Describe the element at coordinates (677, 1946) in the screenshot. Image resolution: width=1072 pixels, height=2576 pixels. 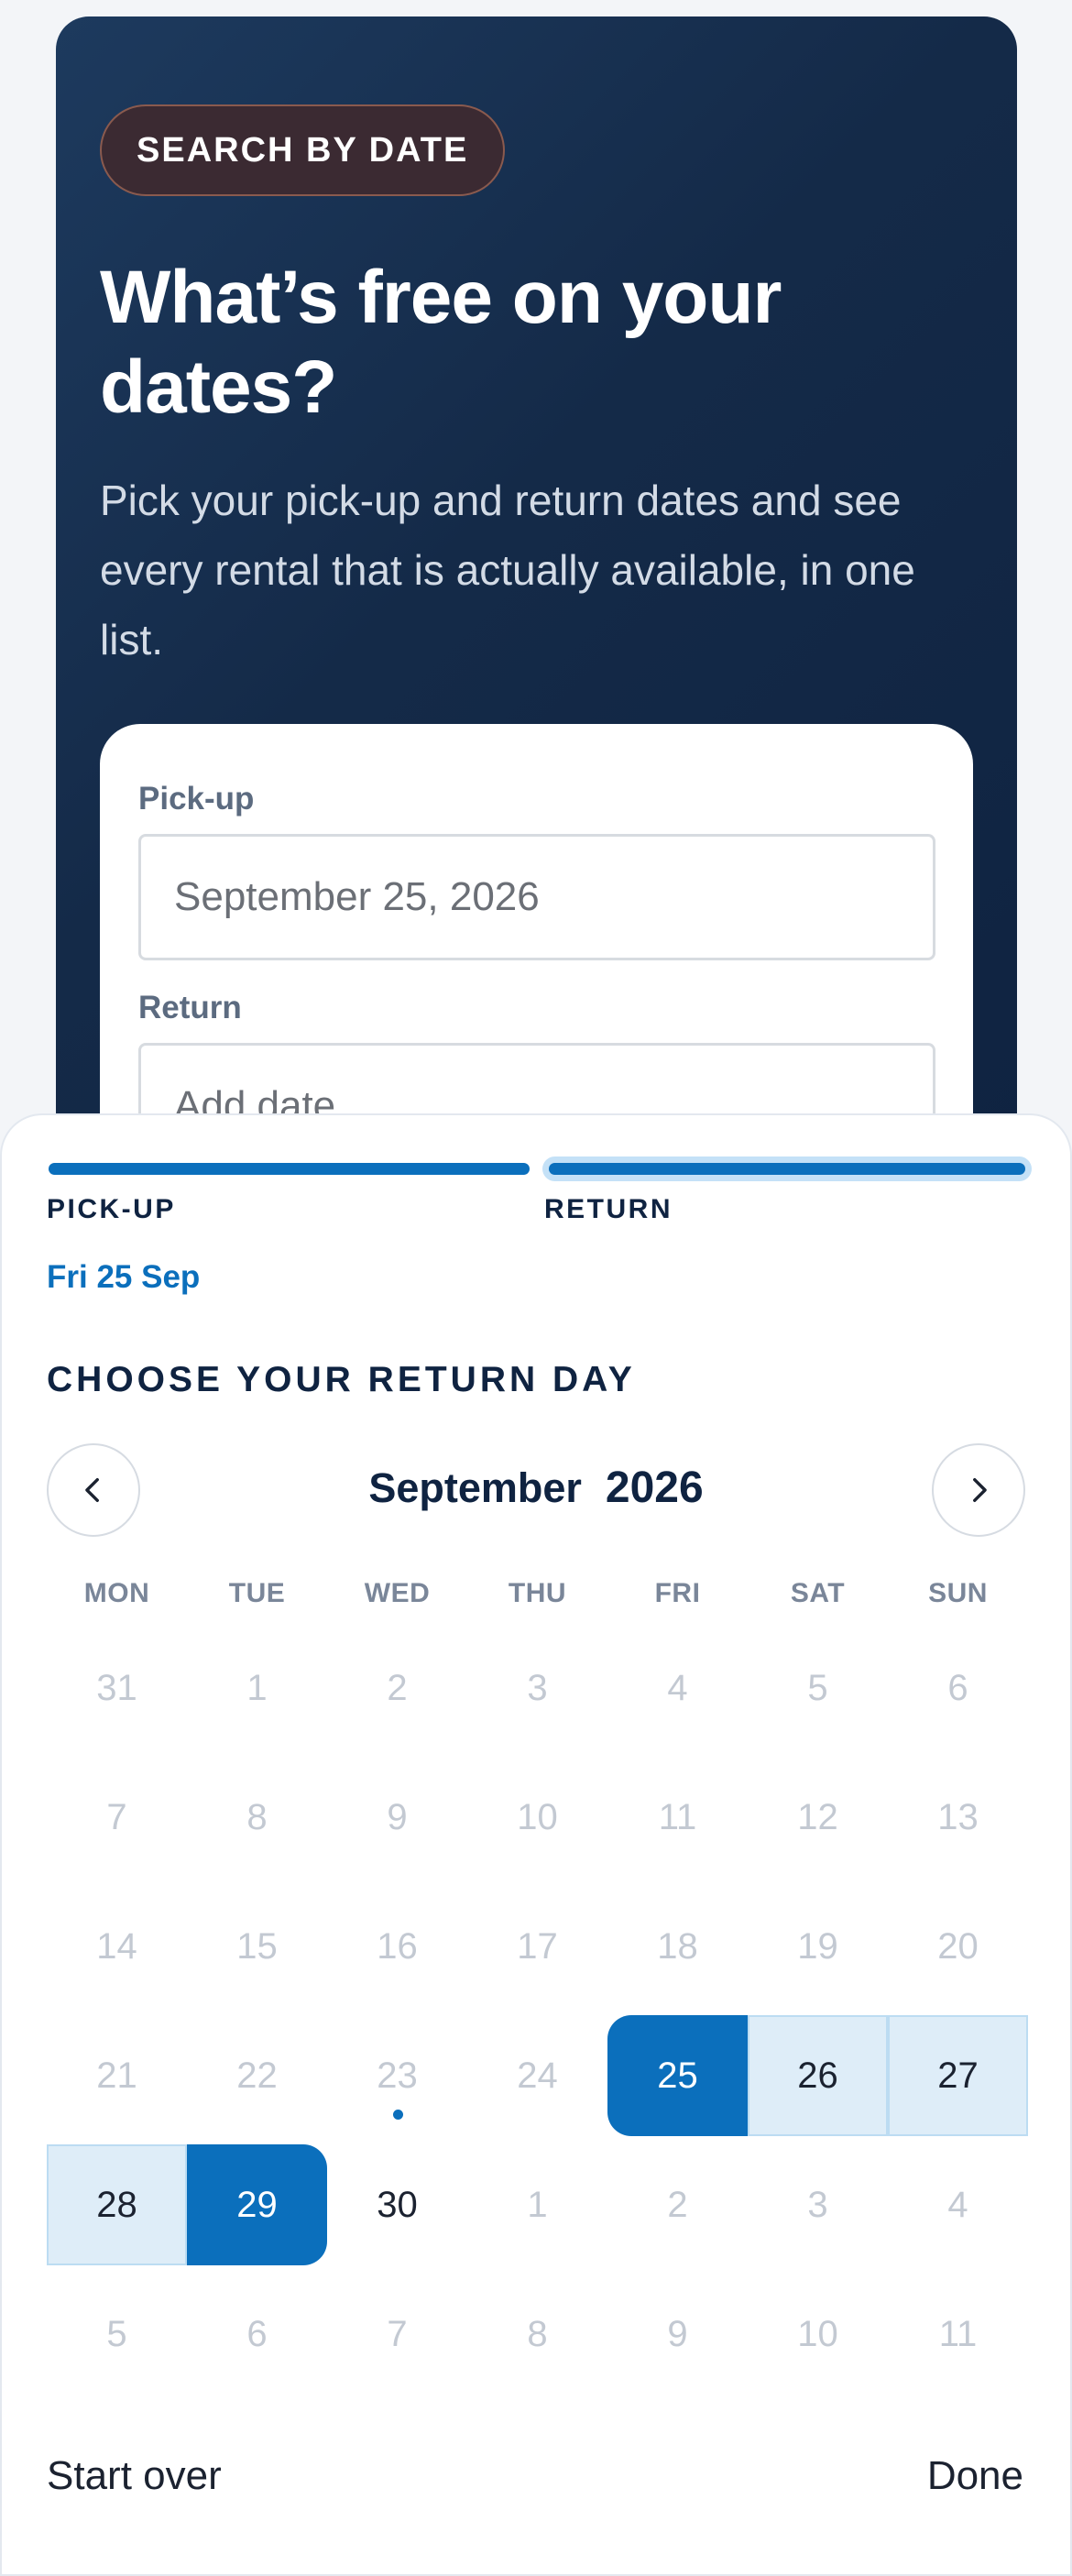
I see `calendar-day: 18` at that location.